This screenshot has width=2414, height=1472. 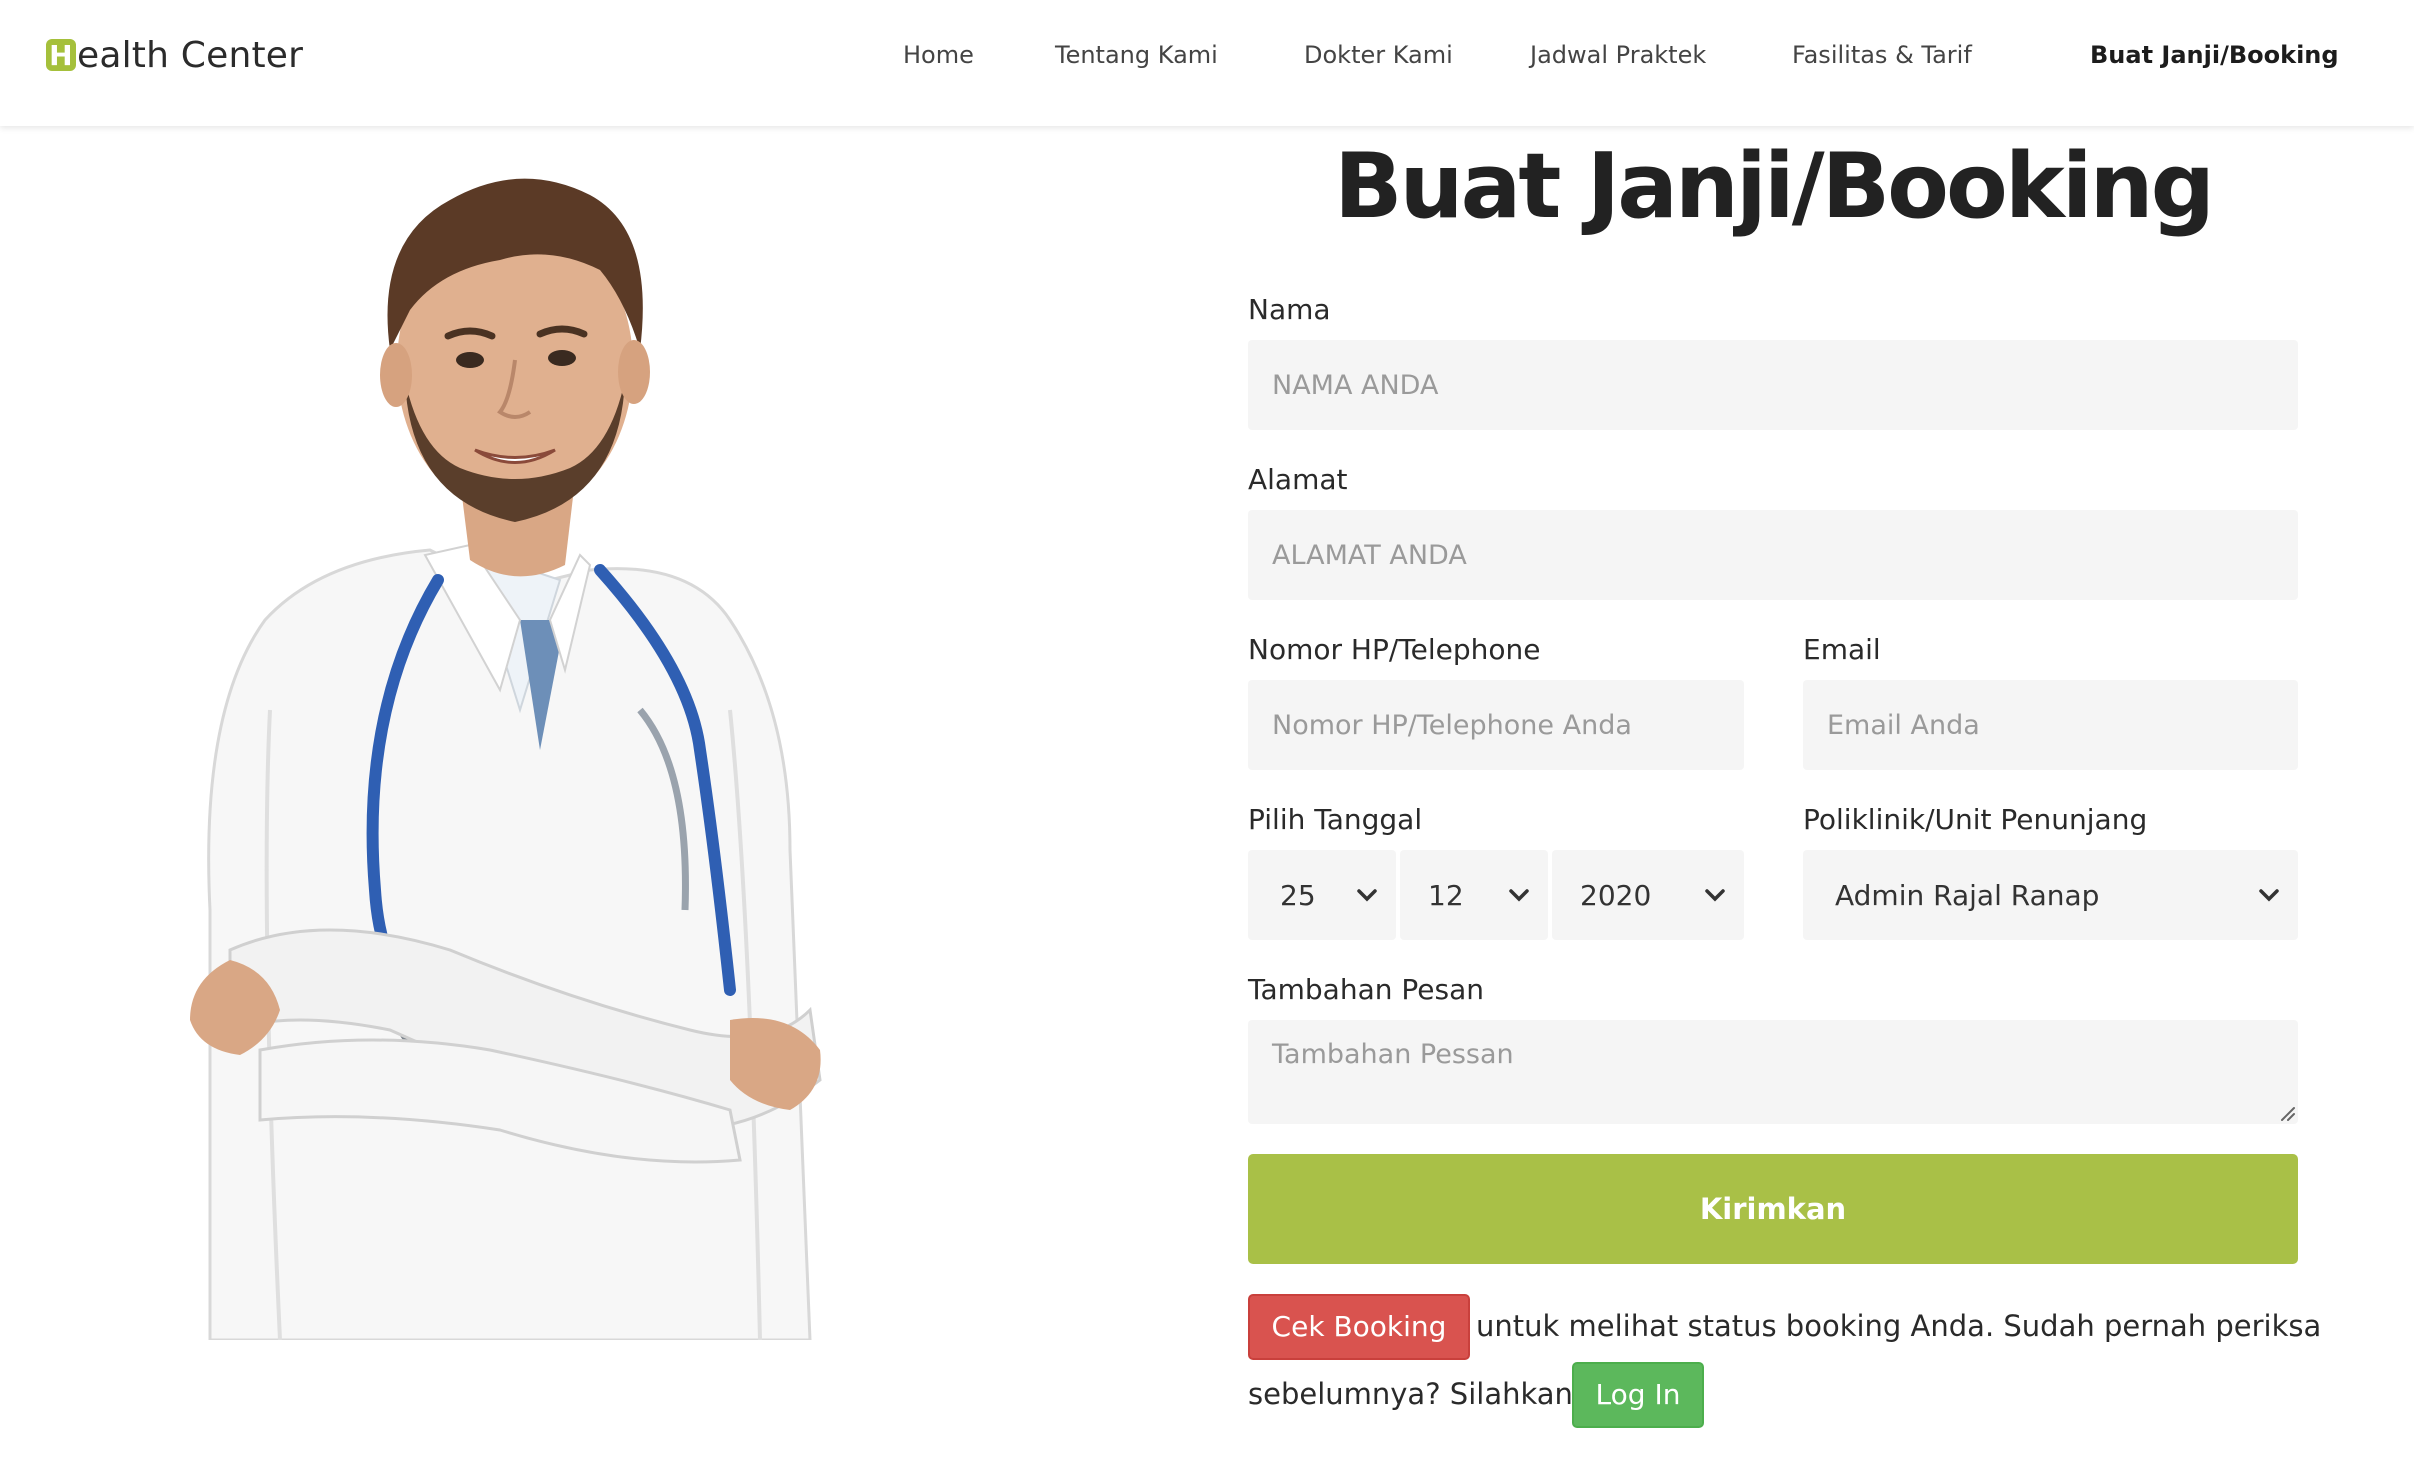 I want to click on email-label: Email, so click(x=1842, y=649).